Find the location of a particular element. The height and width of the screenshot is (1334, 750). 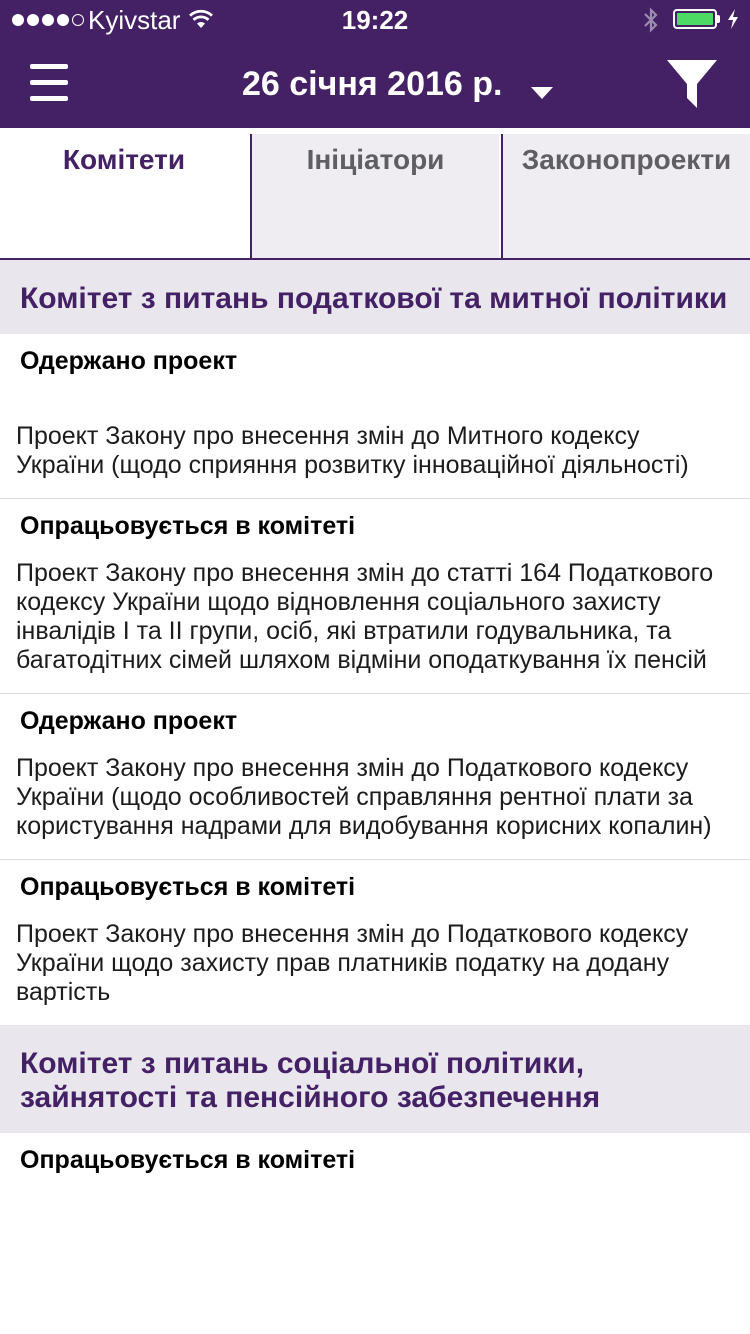

status-bar: Kyivstar 19:22 is located at coordinates (375, 20).